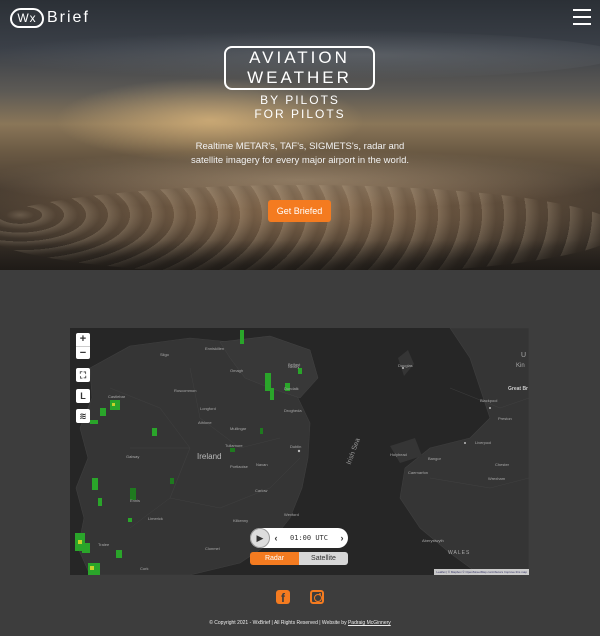  Describe the element at coordinates (276, 538) in the screenshot. I see `chevron-left-icon: ‹` at that location.